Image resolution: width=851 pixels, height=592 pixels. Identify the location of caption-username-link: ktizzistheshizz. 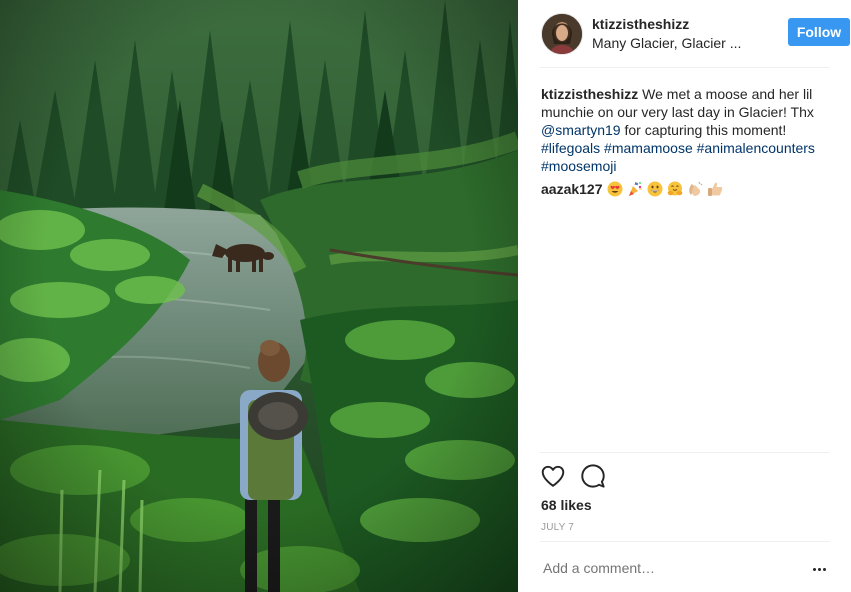
(589, 94).